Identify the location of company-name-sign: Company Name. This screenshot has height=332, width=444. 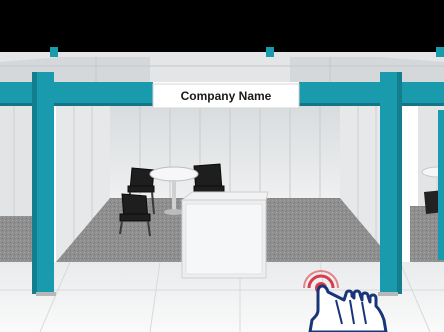
(226, 96).